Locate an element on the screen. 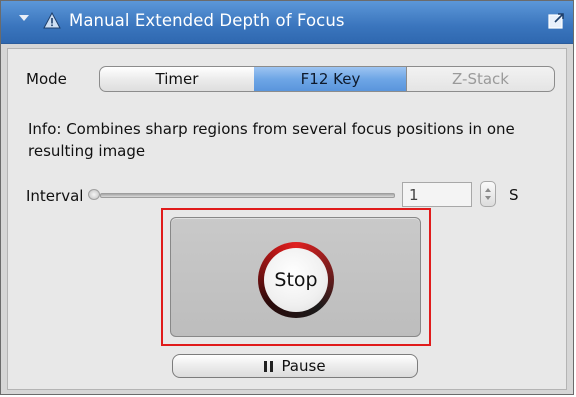 The image size is (576, 397). collapse-triangle-icon is located at coordinates (24, 18).